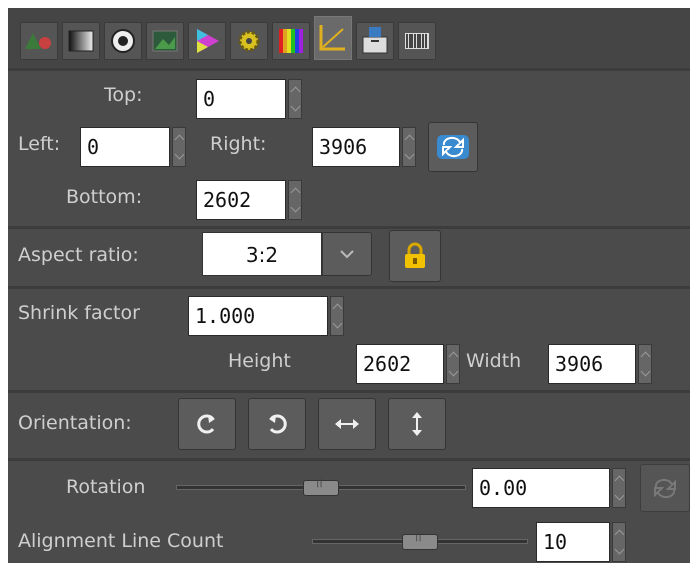 This screenshot has height=565, width=693. I want to click on gear-icon, so click(249, 41).